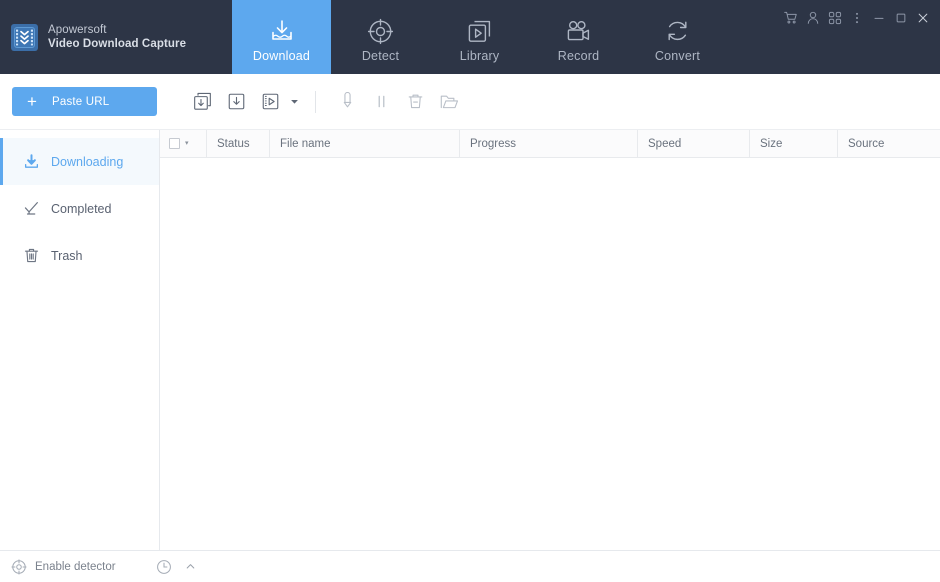  Describe the element at coordinates (294, 102) in the screenshot. I see `video-download-caret-icon` at that location.